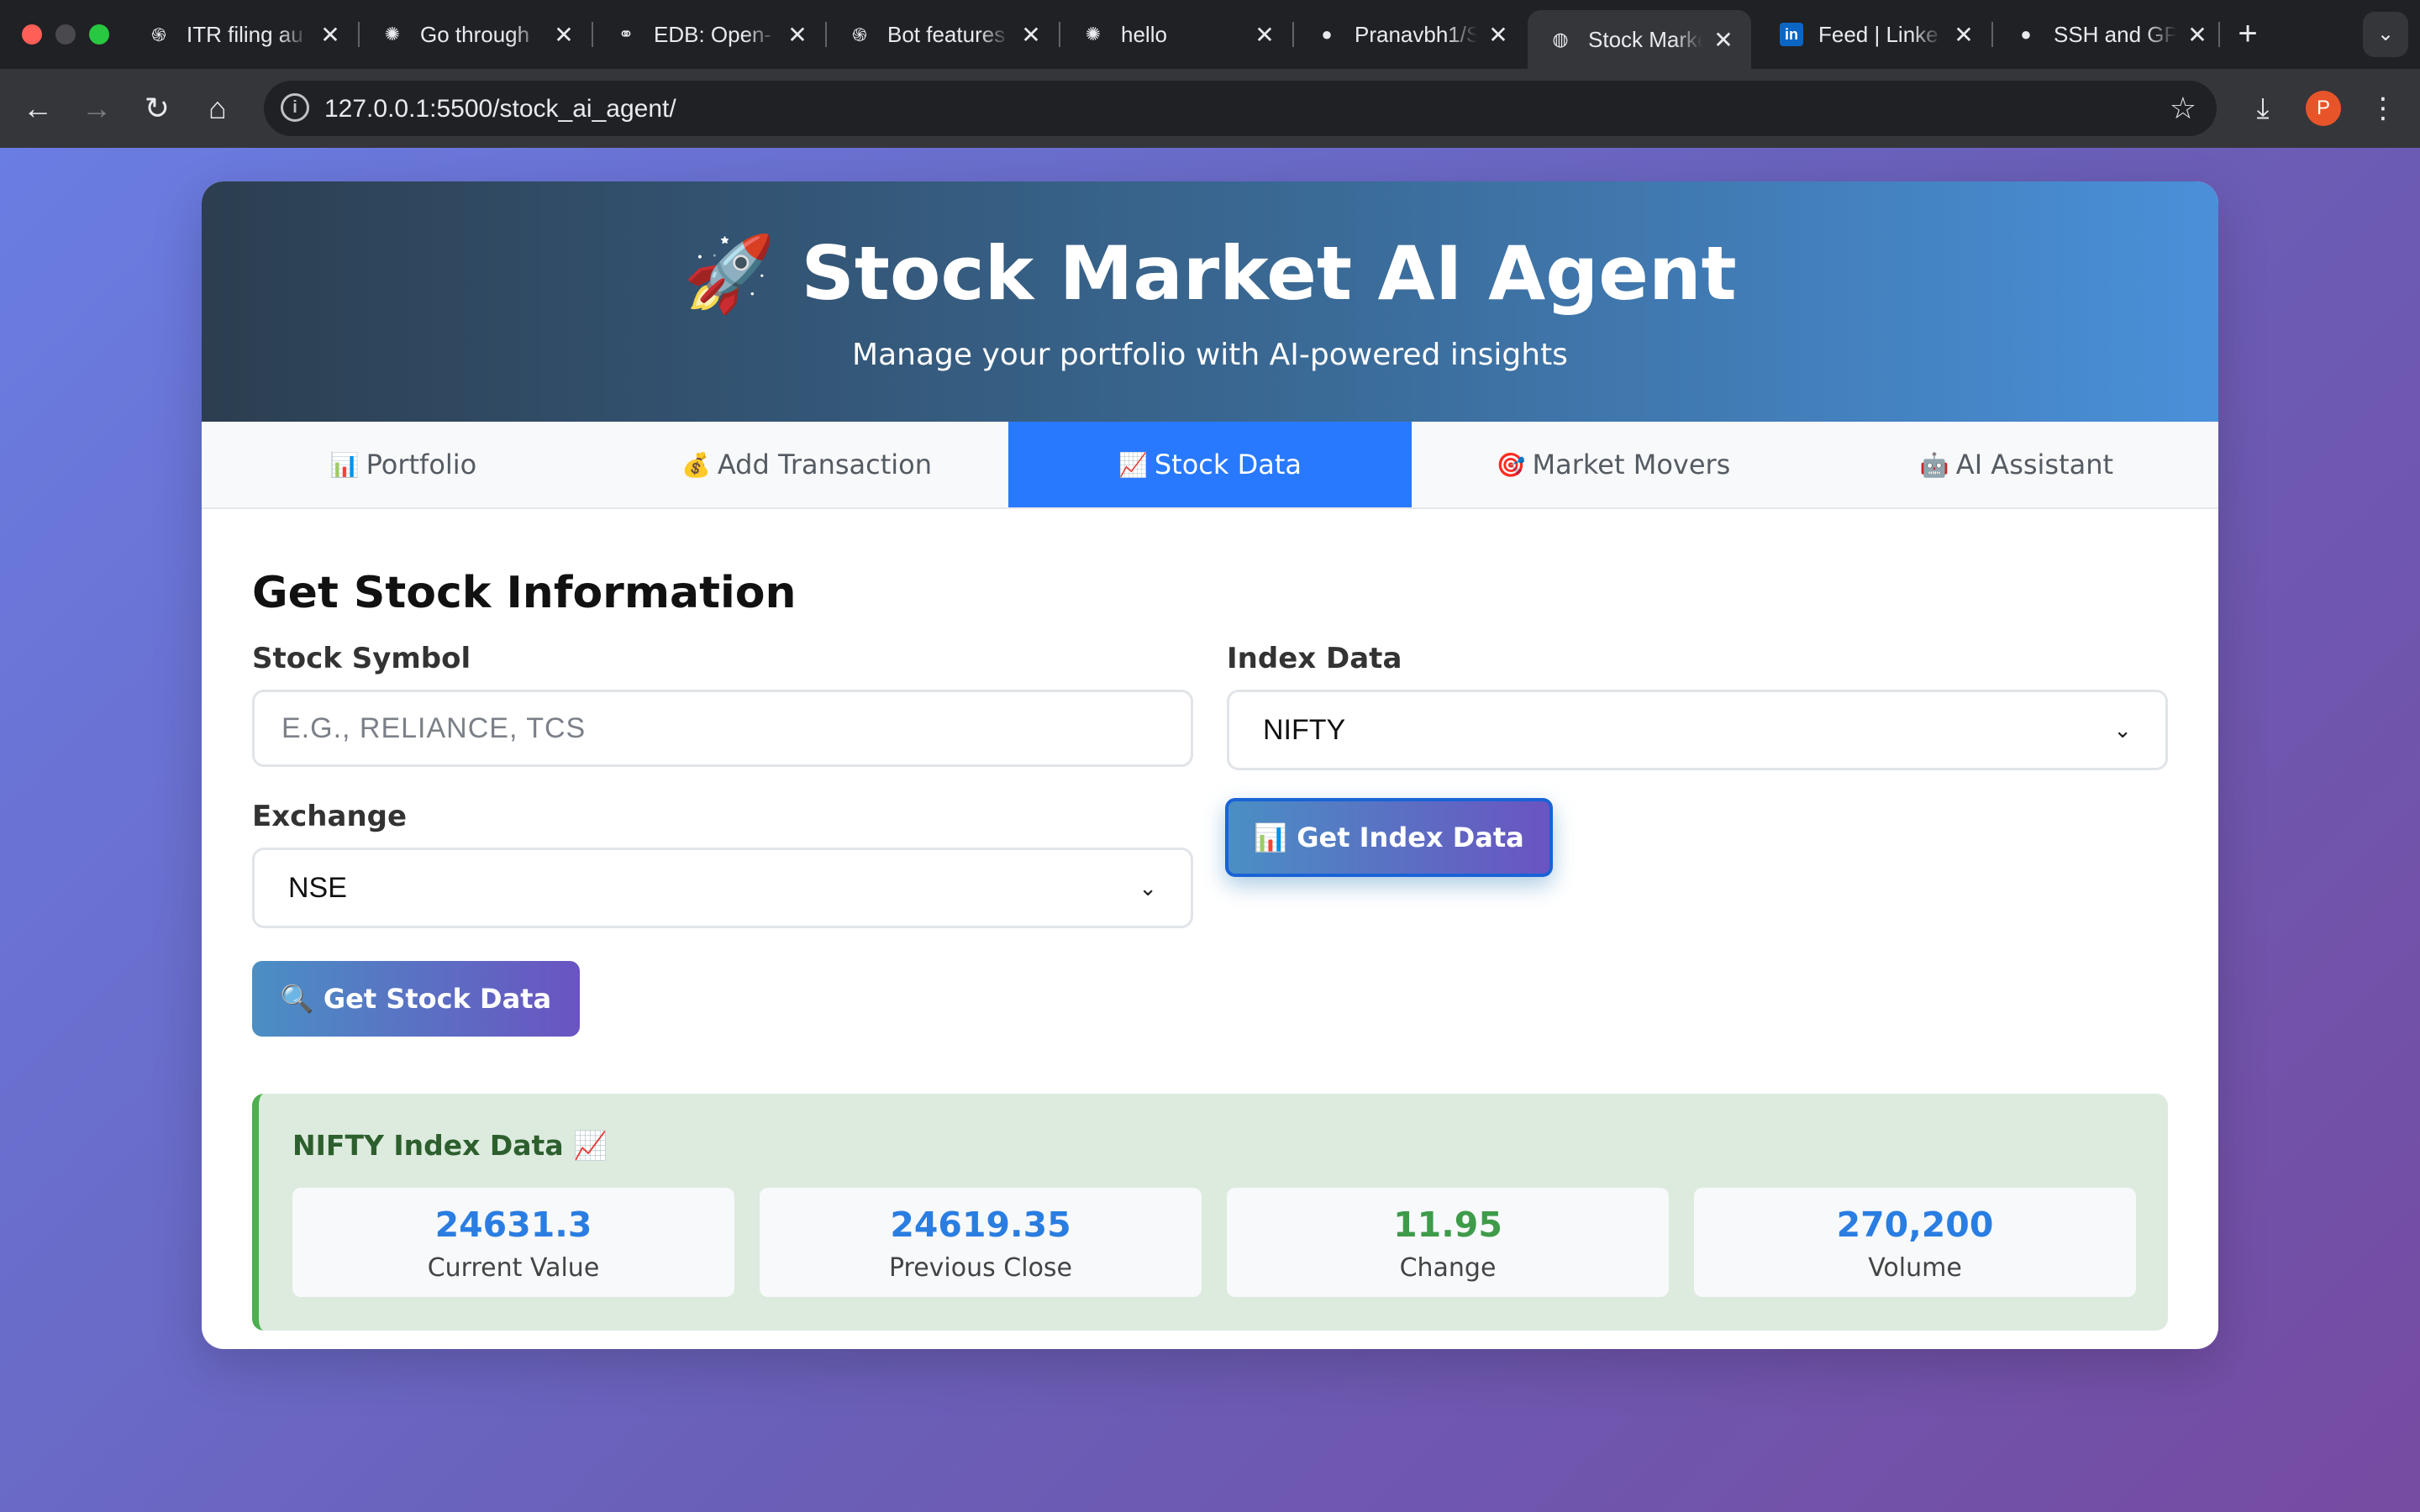 The image size is (2420, 1512). What do you see at coordinates (1511, 464) in the screenshot?
I see `target-icon: 🎯` at bounding box center [1511, 464].